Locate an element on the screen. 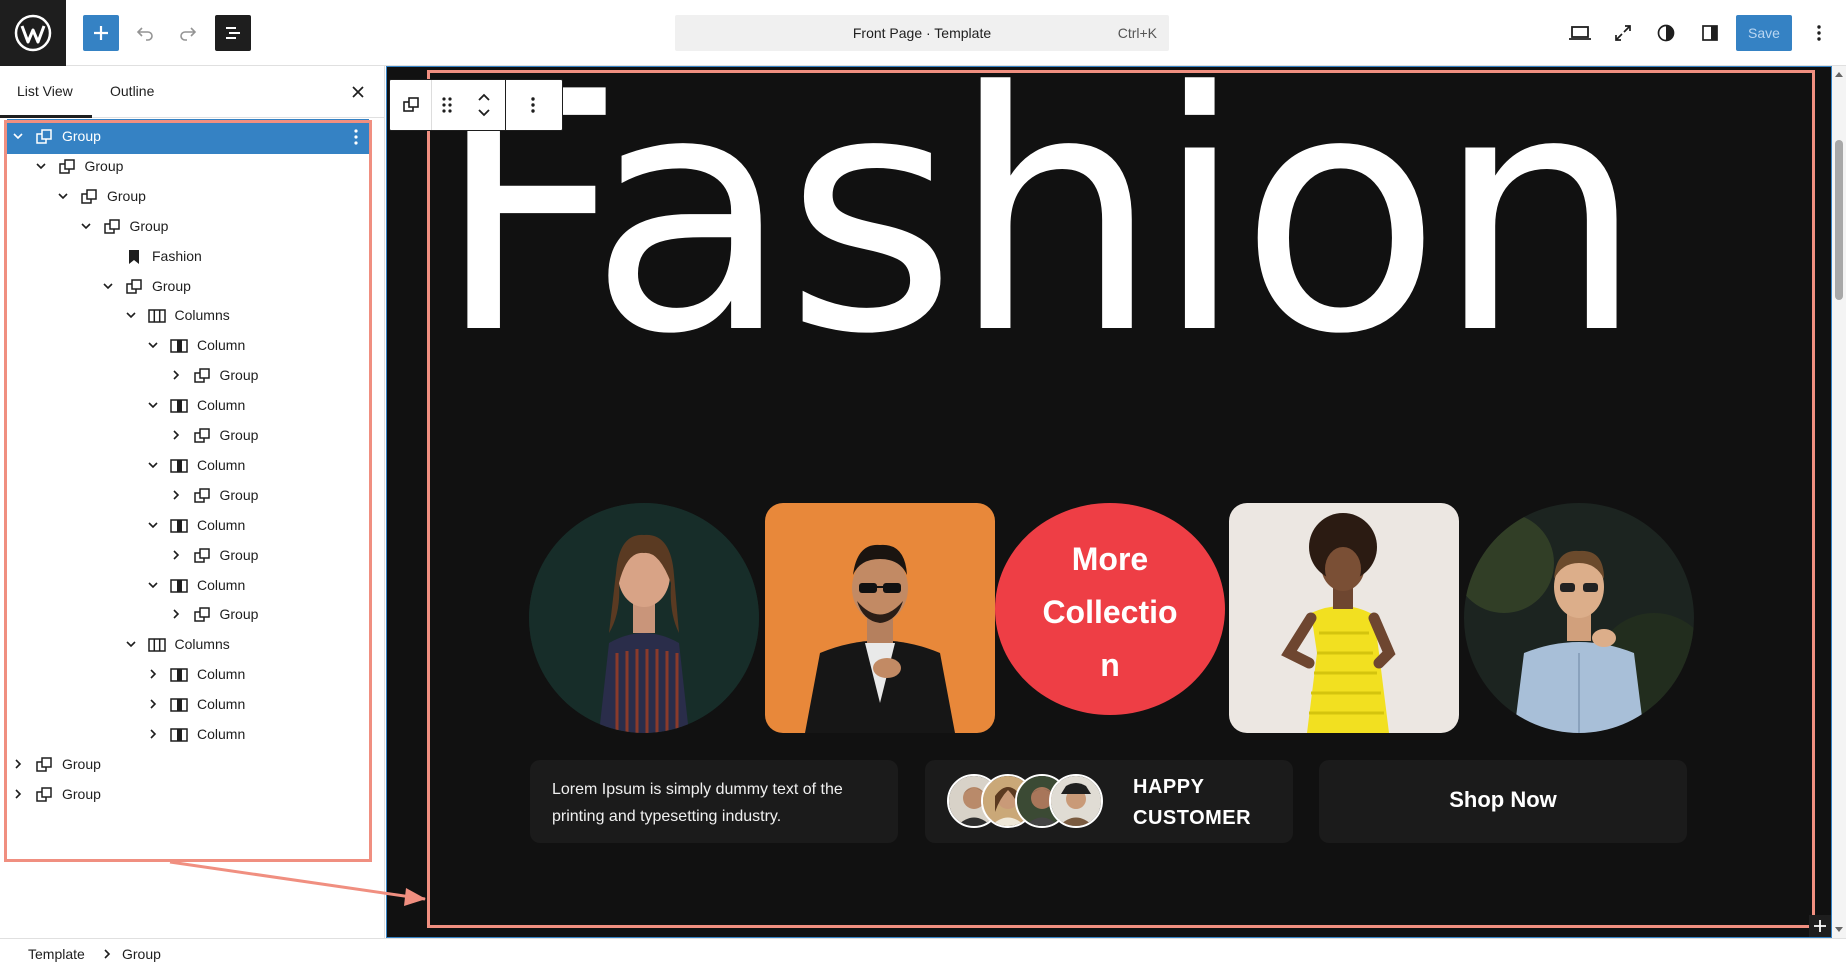 The height and width of the screenshot is (966, 1846). scroll-up-arrow-icon is located at coordinates (1839, 74).